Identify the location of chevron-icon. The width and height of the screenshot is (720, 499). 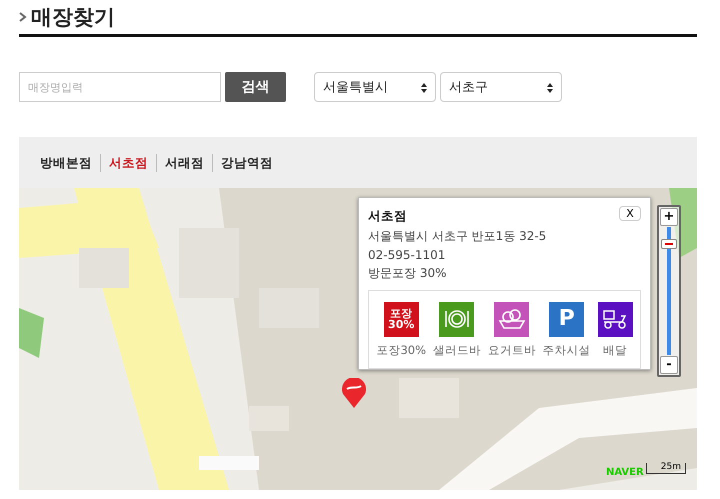
(23, 17).